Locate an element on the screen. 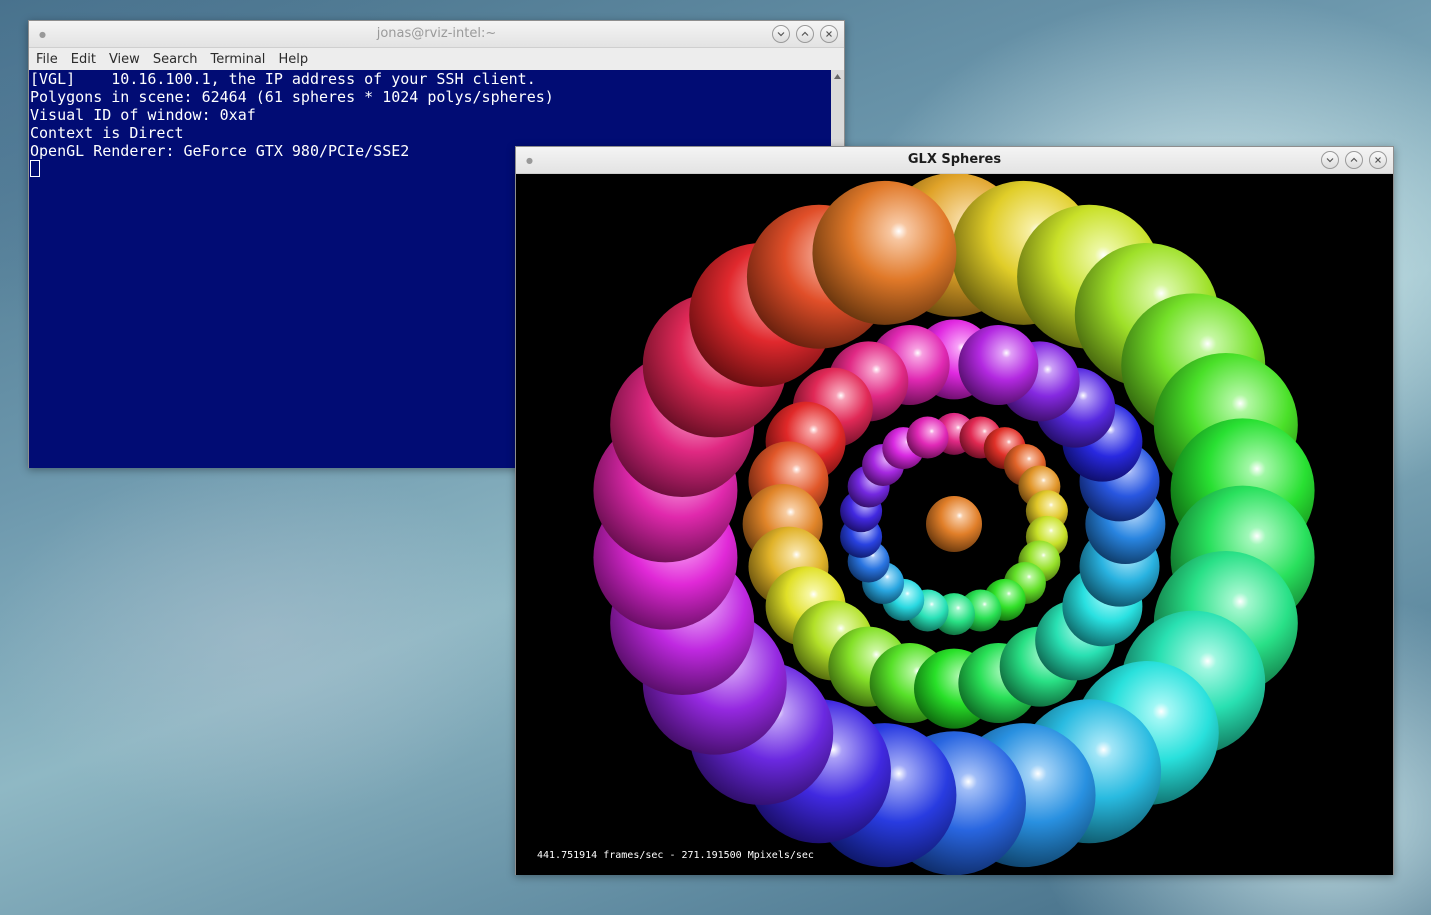  terminal-titlebar: ● jonas@rviz-intel:~ is located at coordinates (436, 34).